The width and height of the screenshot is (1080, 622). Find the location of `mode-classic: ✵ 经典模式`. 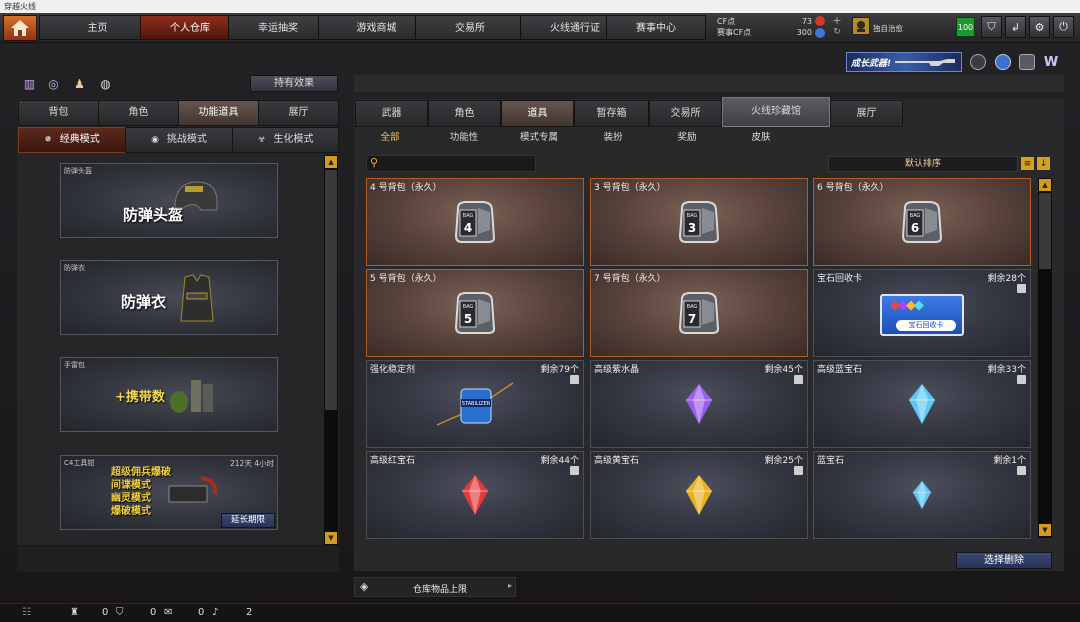

mode-classic: ✵ 经典模式 is located at coordinates (72, 140).